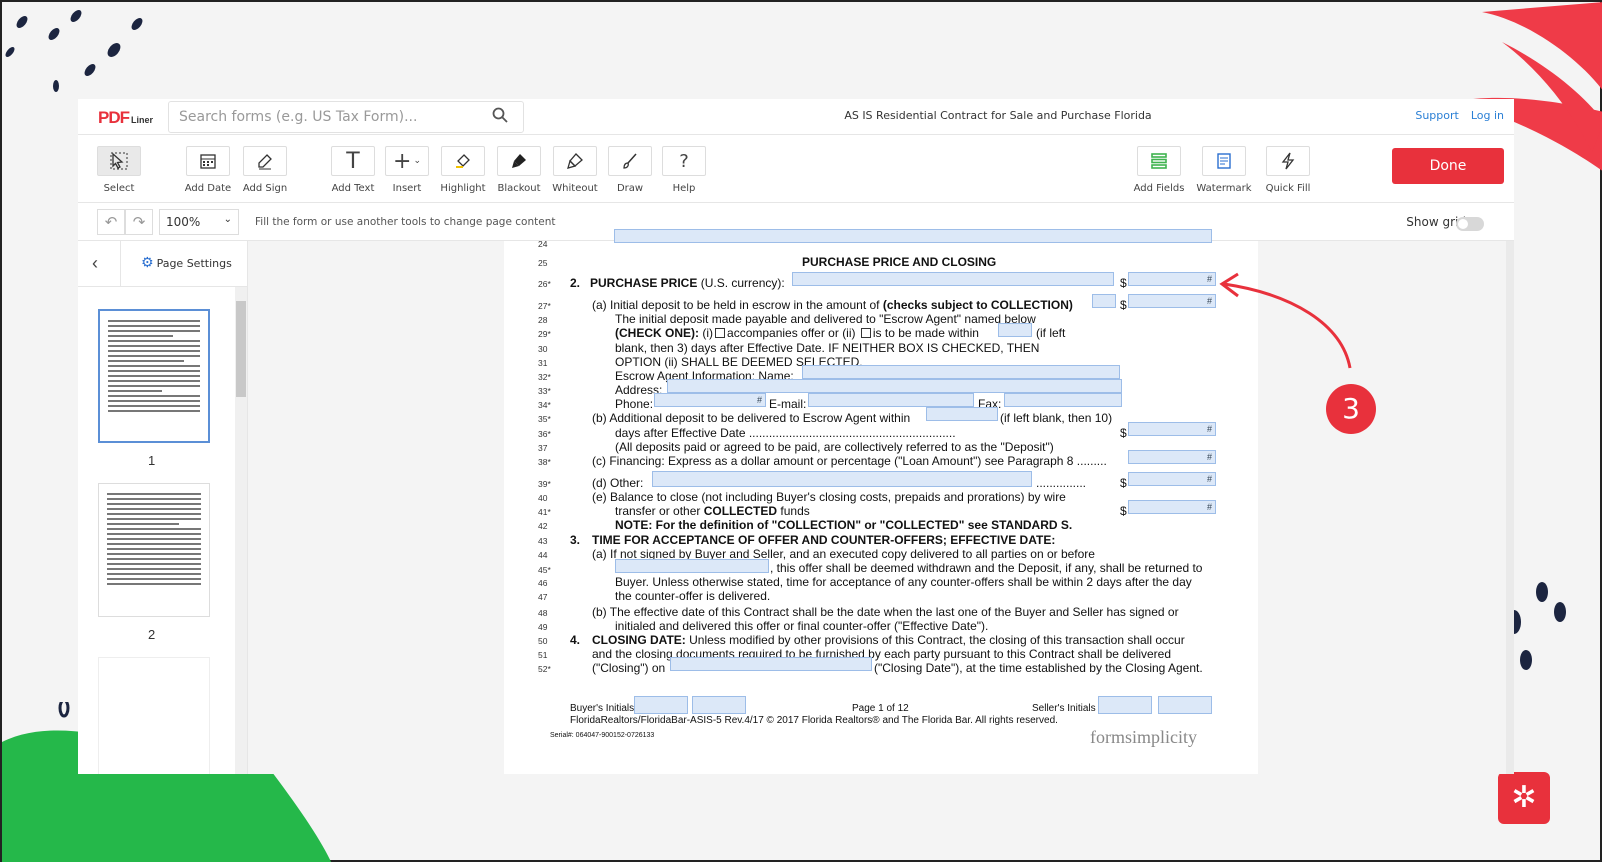 Image resolution: width=1602 pixels, height=862 pixels. I want to click on fields-icon, so click(1159, 161).